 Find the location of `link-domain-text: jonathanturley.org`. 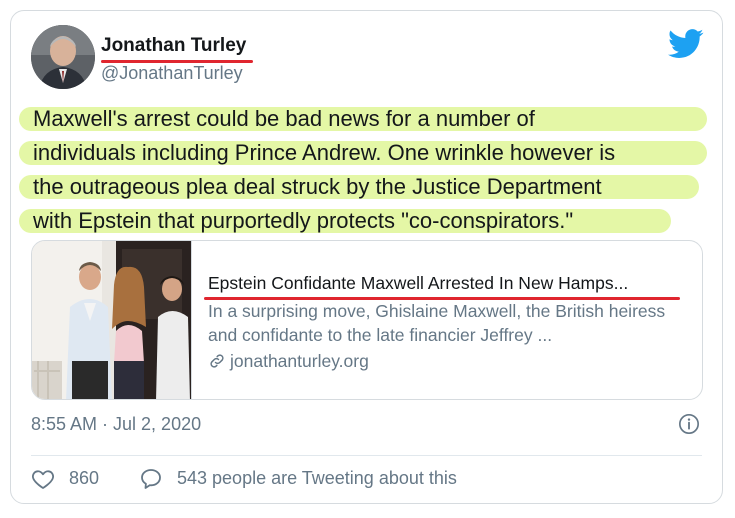

link-domain-text: jonathanturley.org is located at coordinates (299, 361).